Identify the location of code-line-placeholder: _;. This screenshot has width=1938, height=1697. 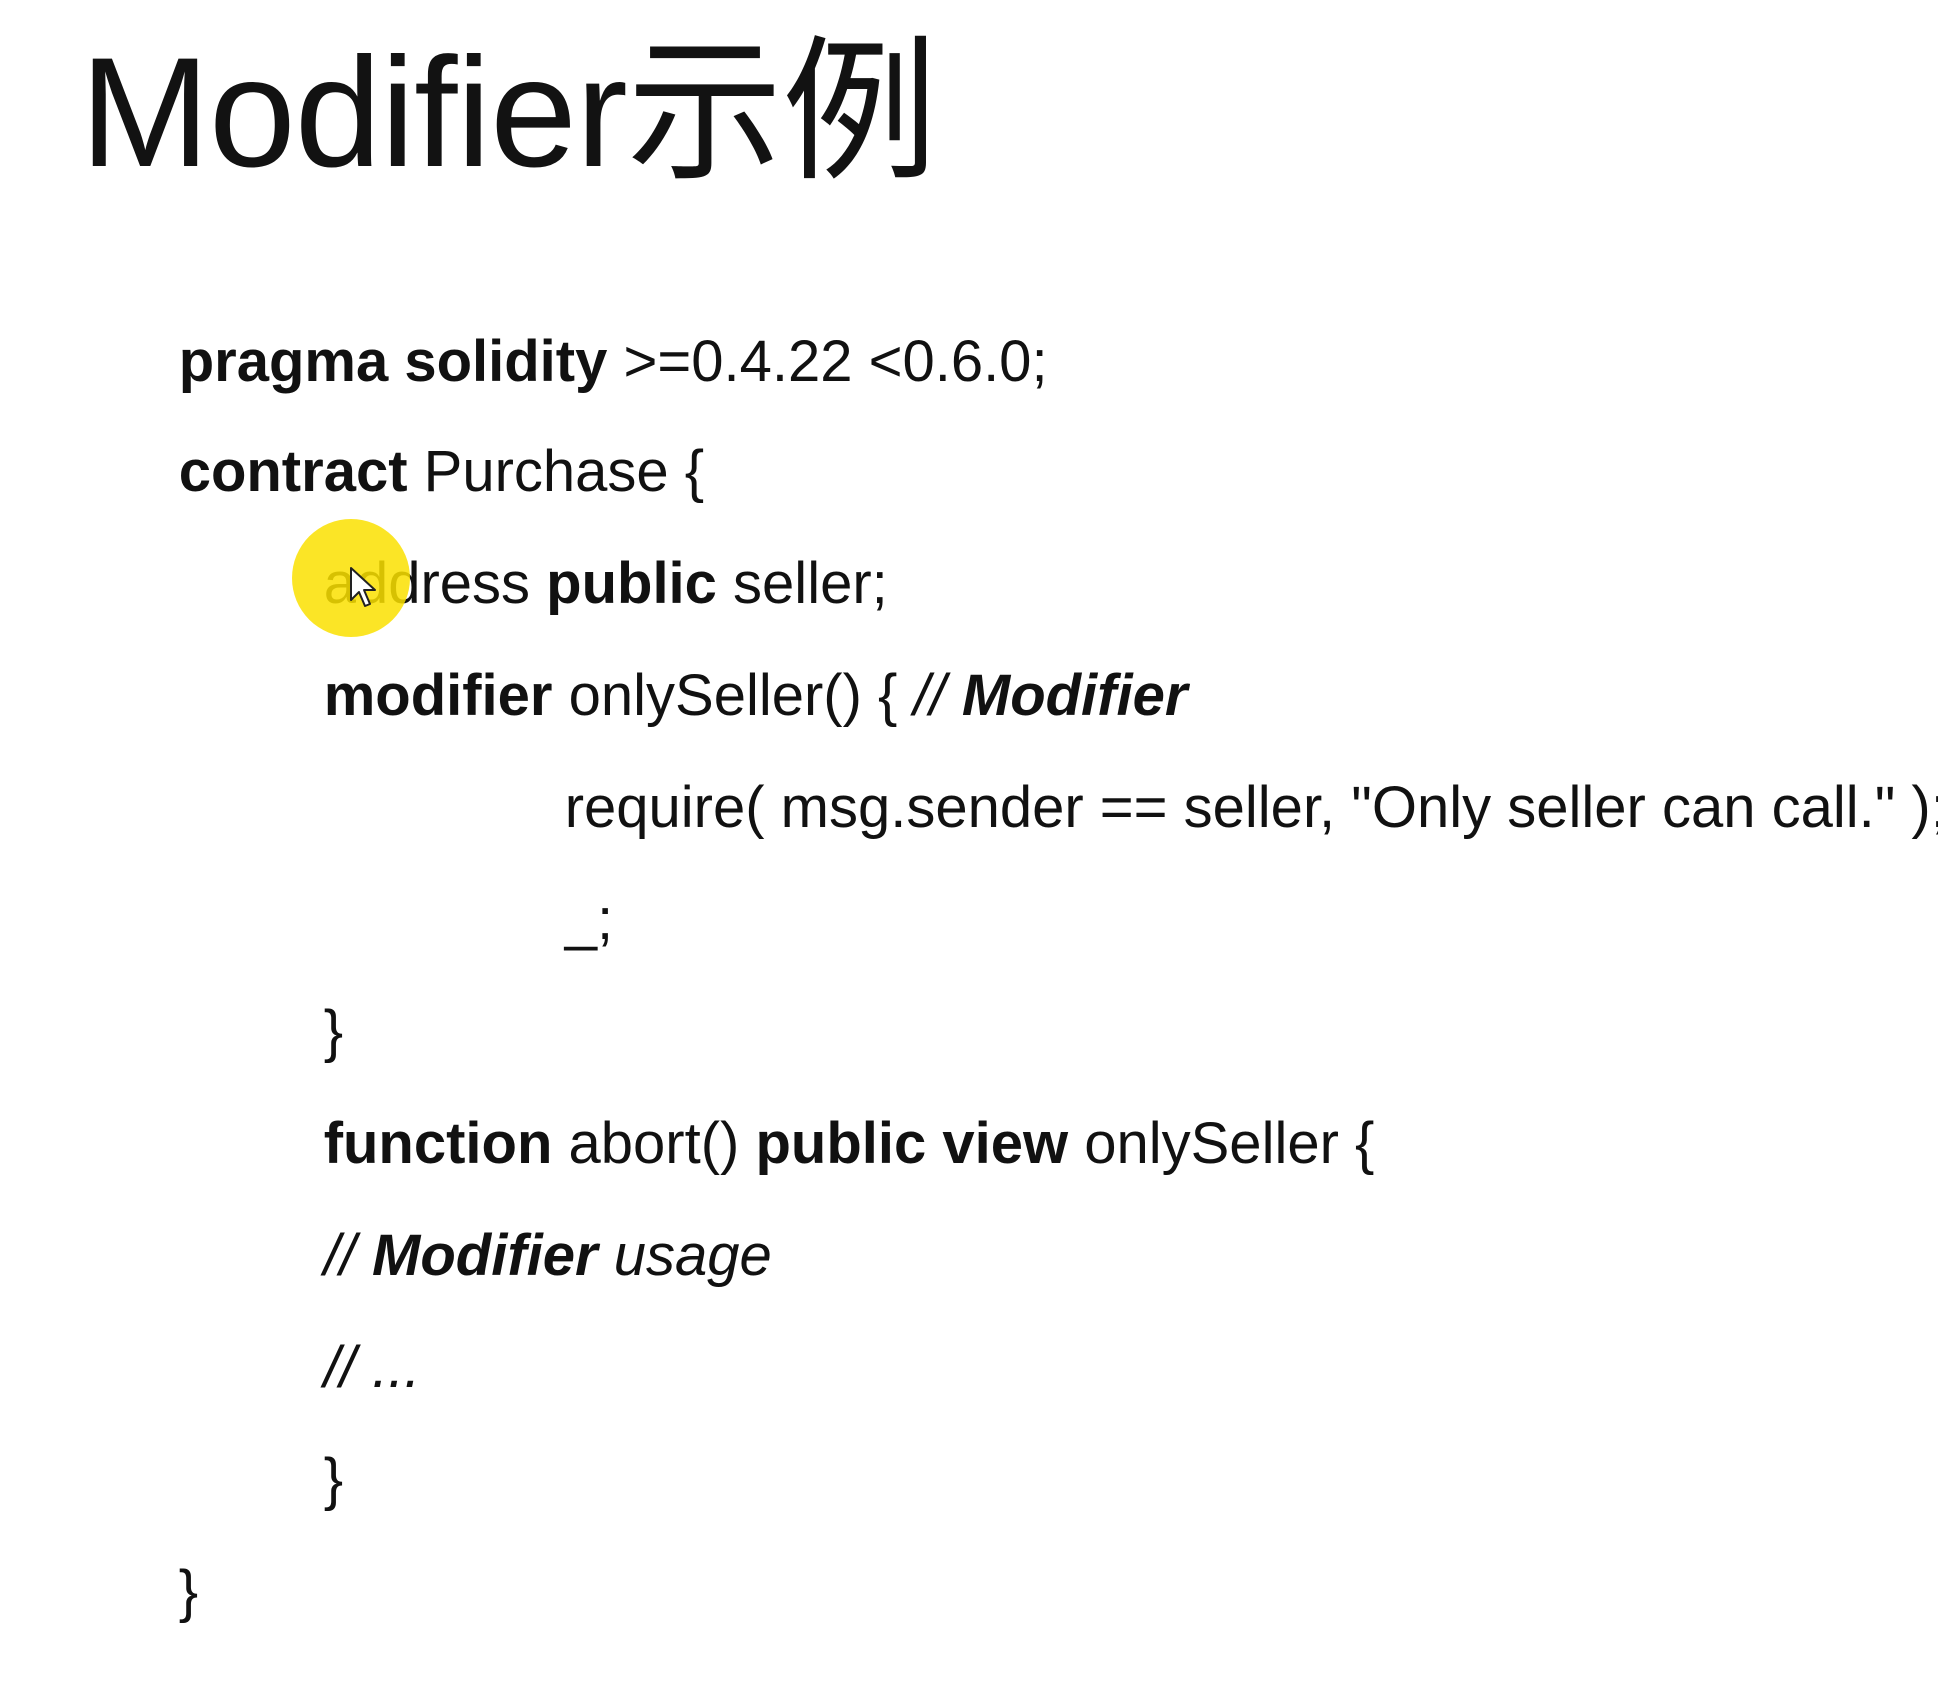
(540, 920).